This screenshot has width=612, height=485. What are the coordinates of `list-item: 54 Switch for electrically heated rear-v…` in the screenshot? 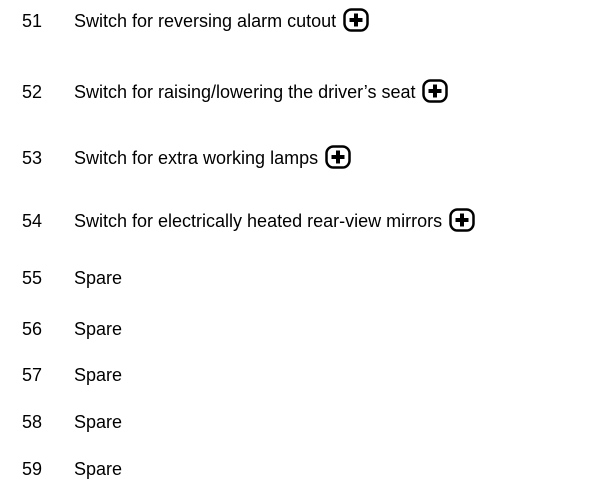 It's located at (306, 221).